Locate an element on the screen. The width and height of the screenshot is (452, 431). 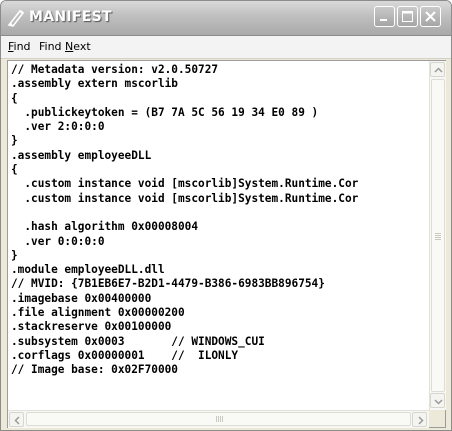
vertical-scroll-thumb is located at coordinates (438, 235).